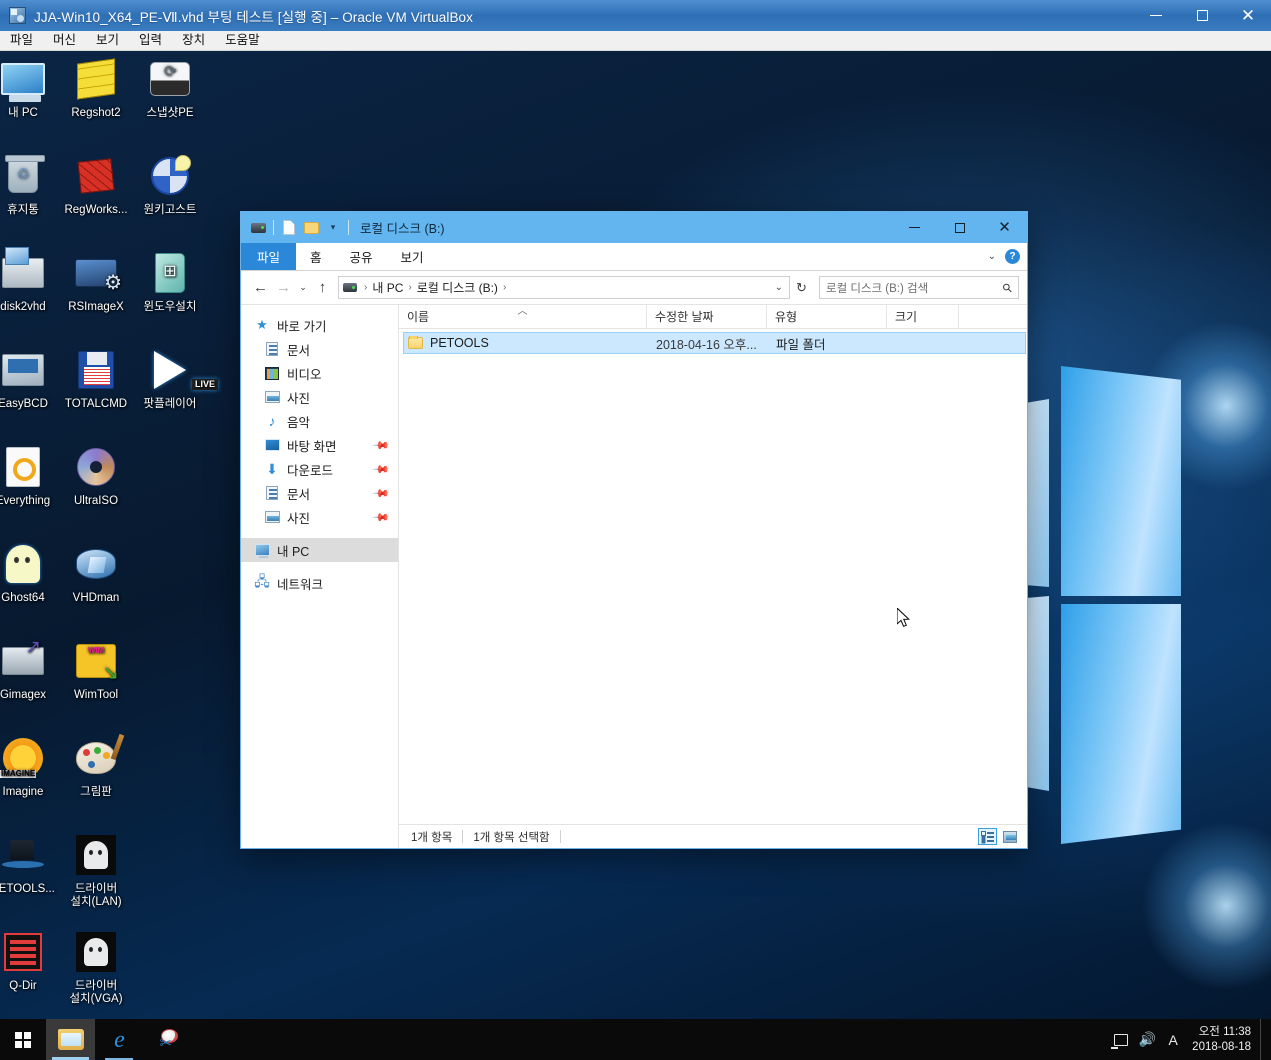 The height and width of the screenshot is (1060, 1271). Describe the element at coordinates (412, 256) in the screenshot. I see `tab-view: 보기` at that location.